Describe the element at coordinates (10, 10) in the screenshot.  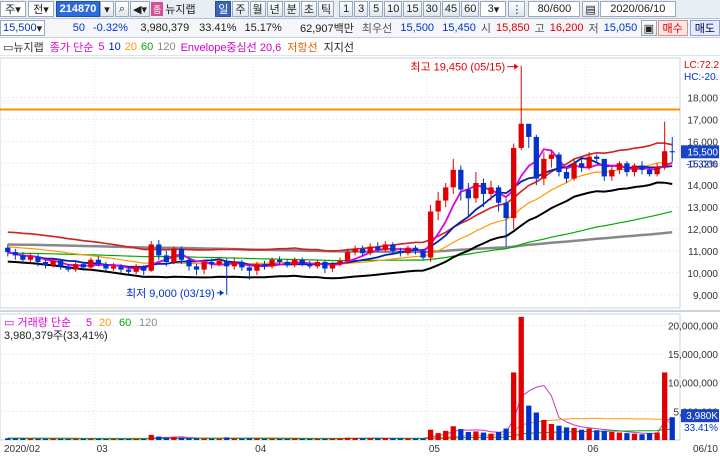
I see `menu-label: 주` at that location.